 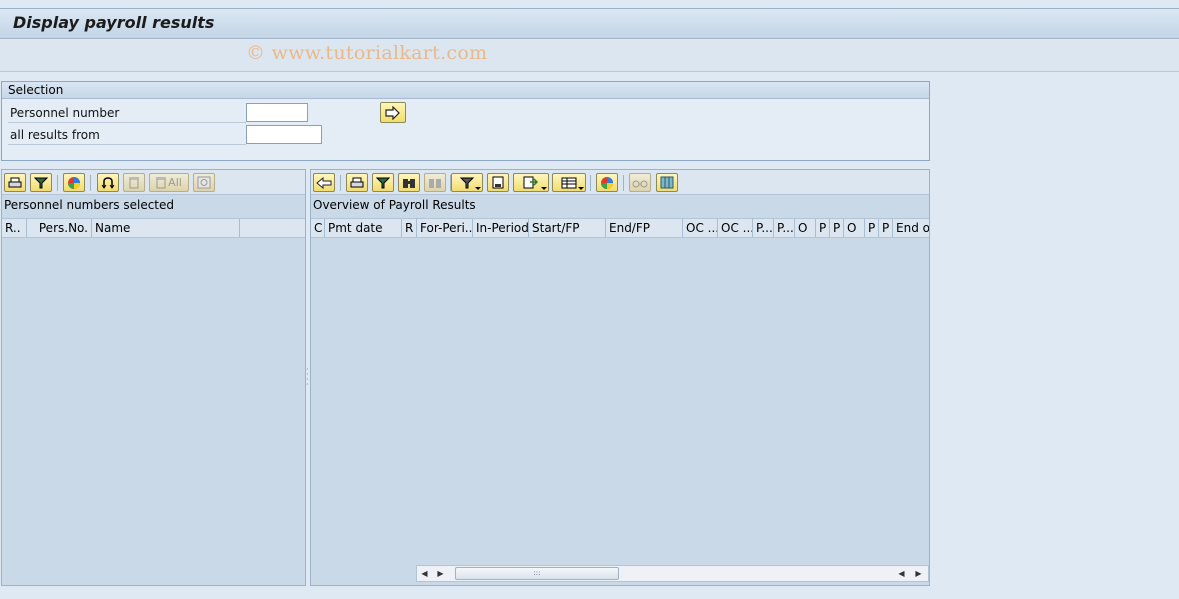 I want to click on columns-icon, so click(x=667, y=182).